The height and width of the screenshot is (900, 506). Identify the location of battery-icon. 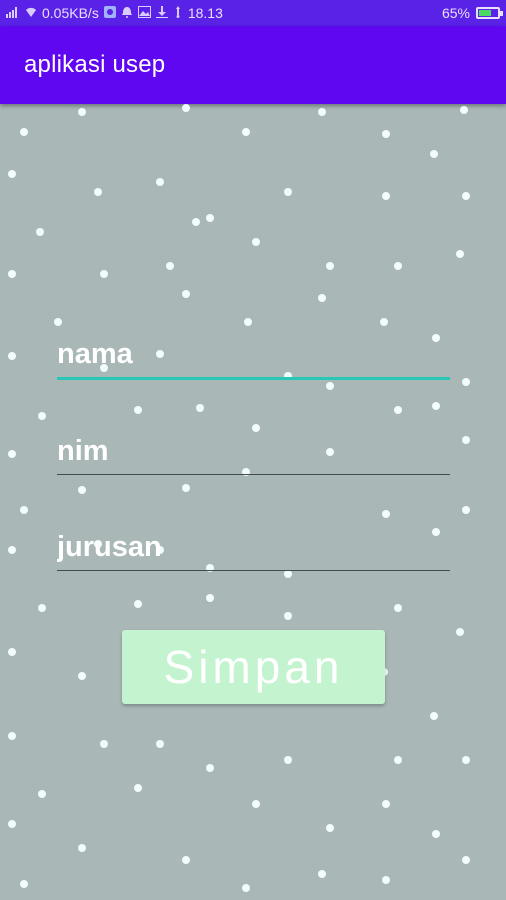
(489, 13).